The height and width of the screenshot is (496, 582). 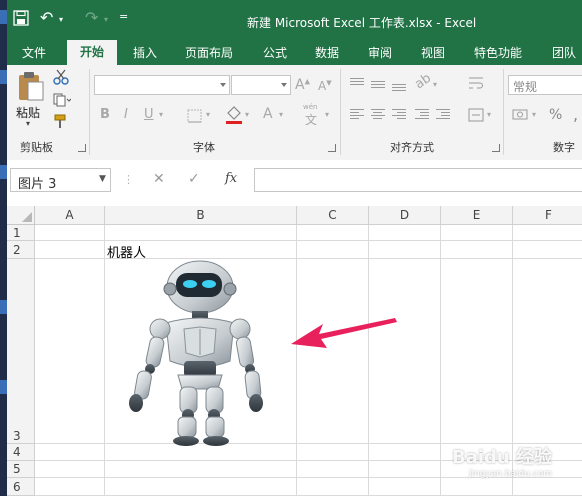 I want to click on undo-icon: ↶, so click(x=46, y=17).